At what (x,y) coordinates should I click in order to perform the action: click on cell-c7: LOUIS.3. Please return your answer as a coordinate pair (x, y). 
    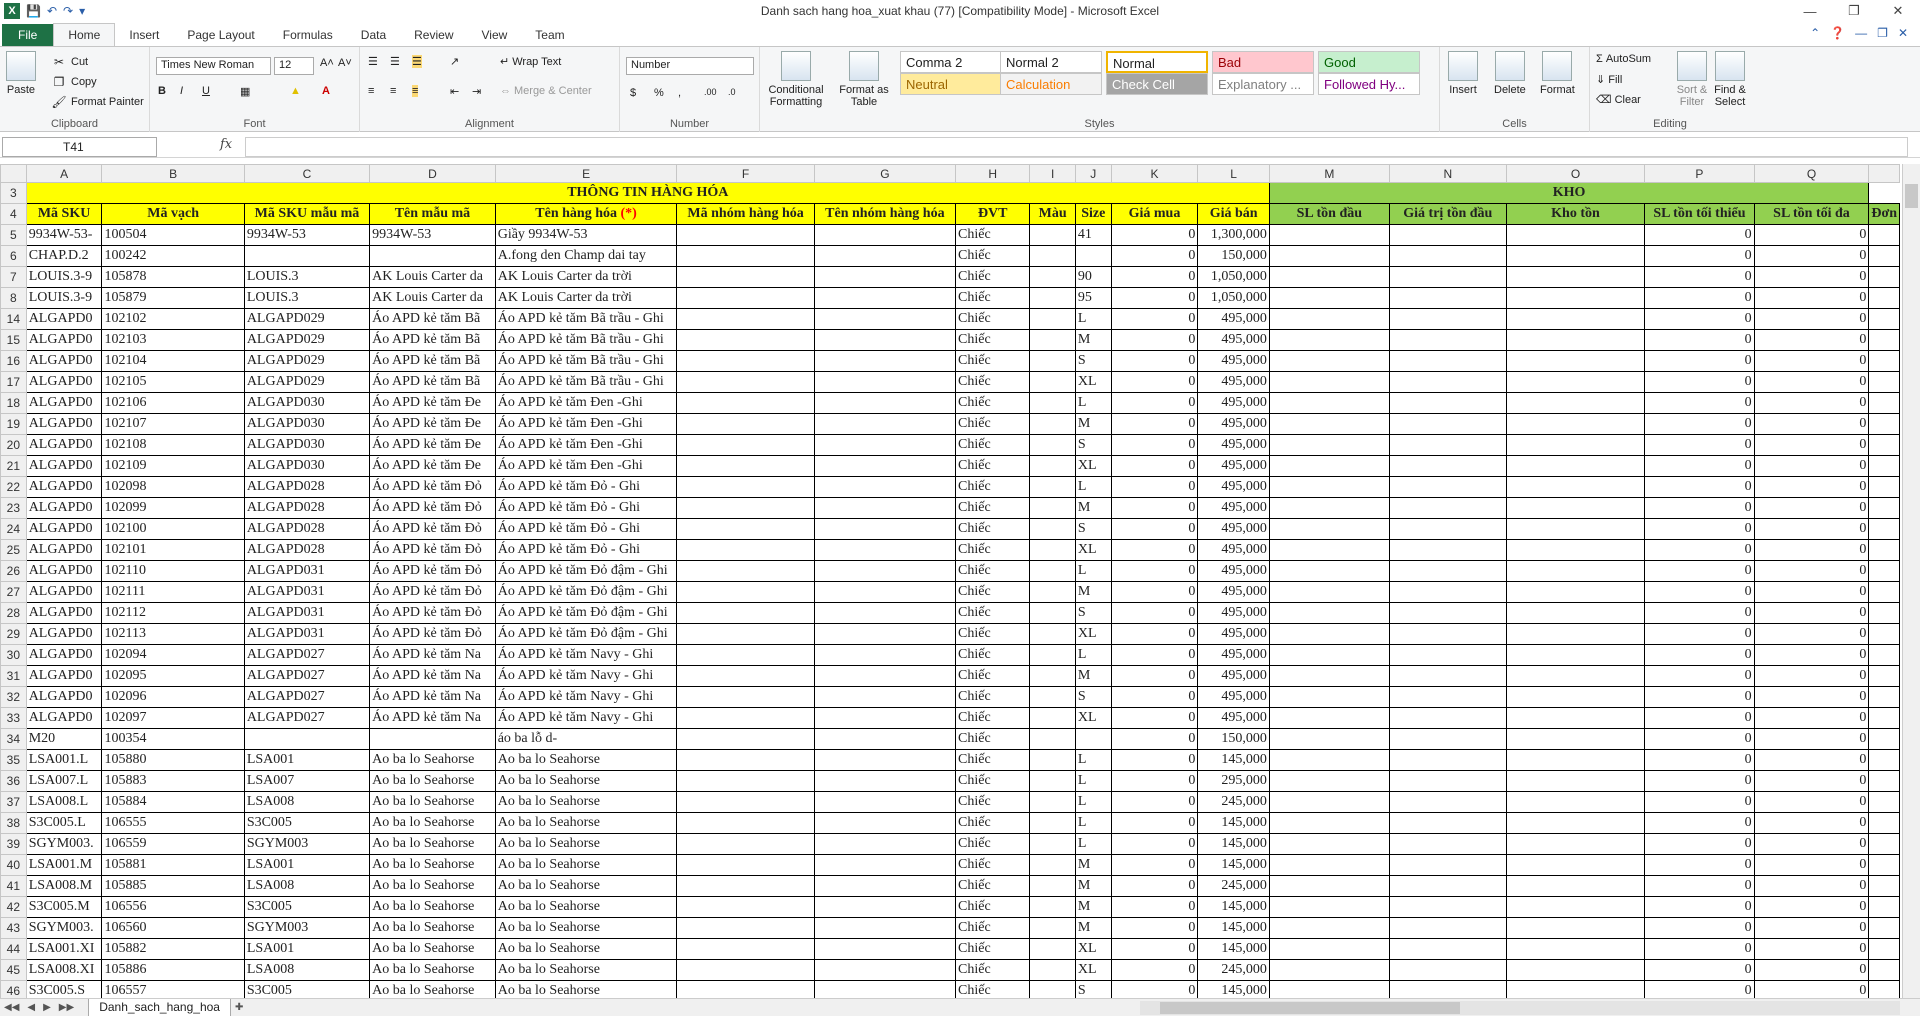
    Looking at the image, I should click on (307, 277).